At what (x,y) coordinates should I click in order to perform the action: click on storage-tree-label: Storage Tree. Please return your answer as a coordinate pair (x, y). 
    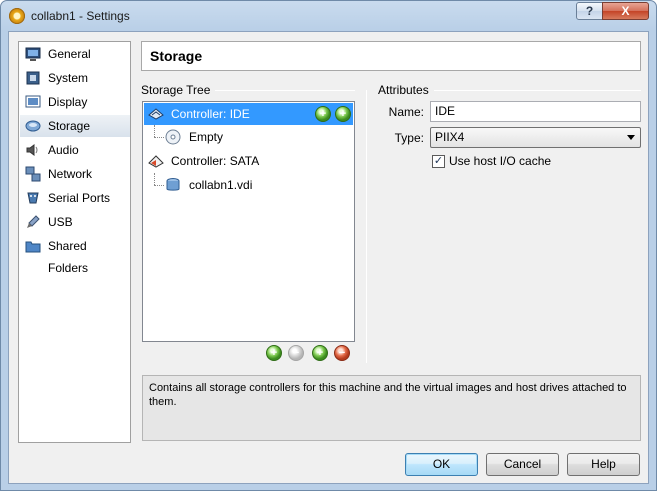
    Looking at the image, I should click on (176, 90).